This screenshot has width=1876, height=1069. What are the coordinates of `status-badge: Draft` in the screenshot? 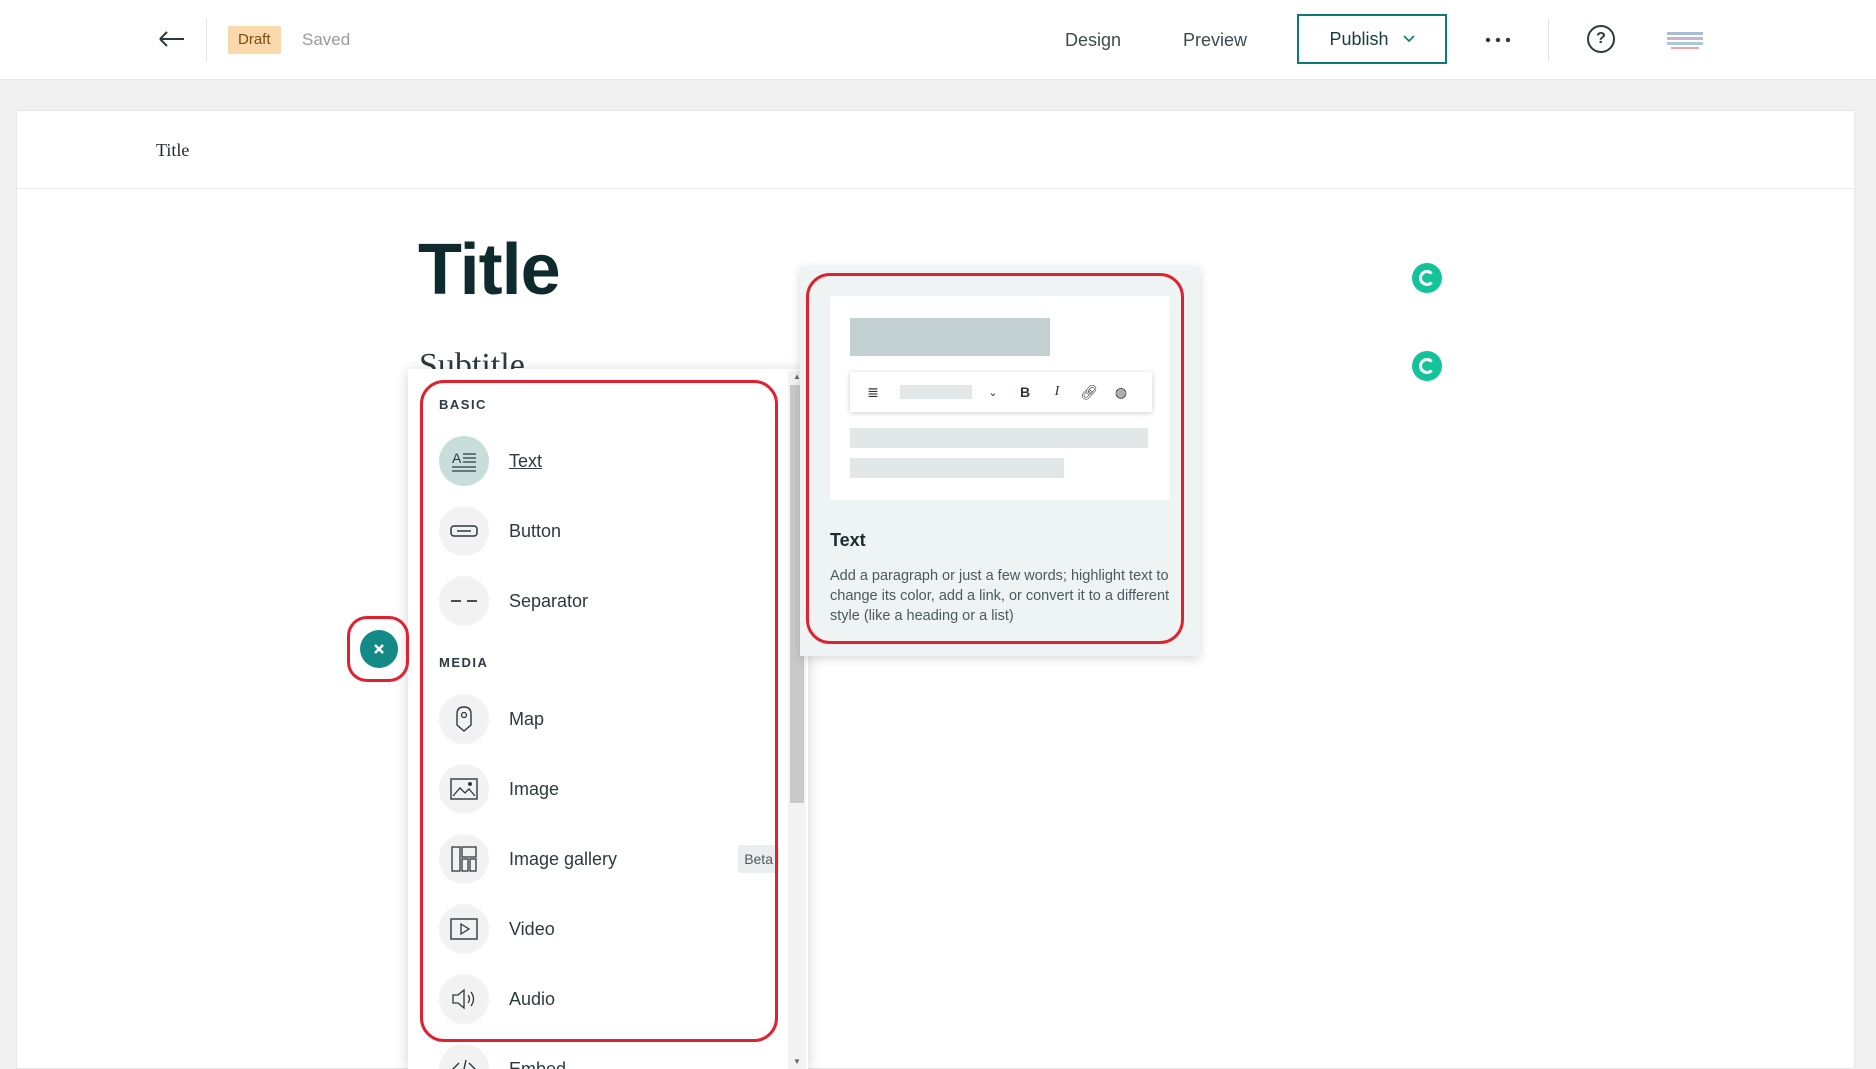 It's located at (254, 40).